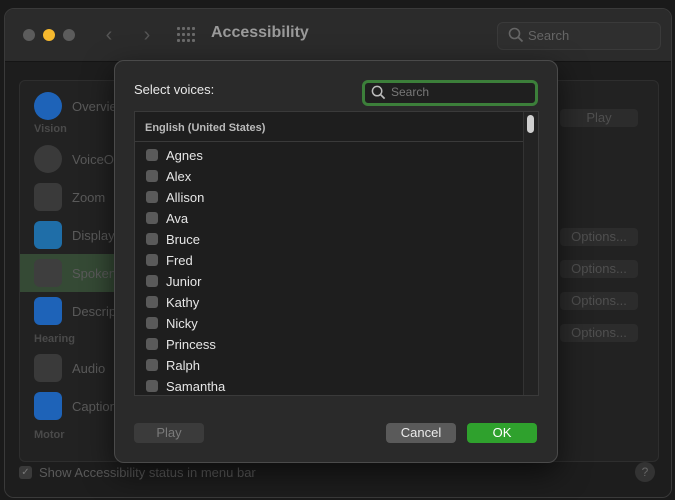  Describe the element at coordinates (48, 106) in the screenshot. I see `accessibility-icon` at that location.